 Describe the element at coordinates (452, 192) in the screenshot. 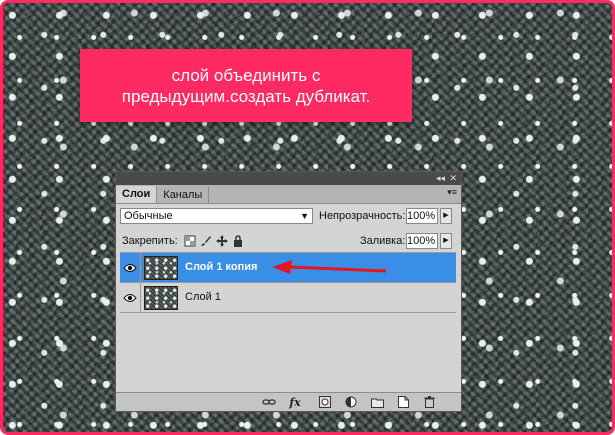

I see `panel-menu-icon: ▾≡` at that location.